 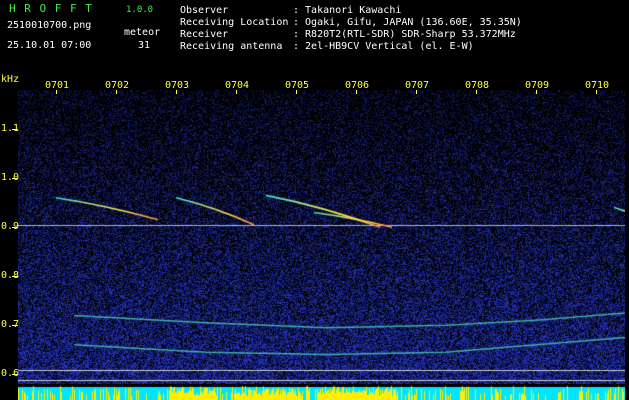 What do you see at coordinates (10, 79) in the screenshot?
I see `y-axis-unit: kHz` at bounding box center [10, 79].